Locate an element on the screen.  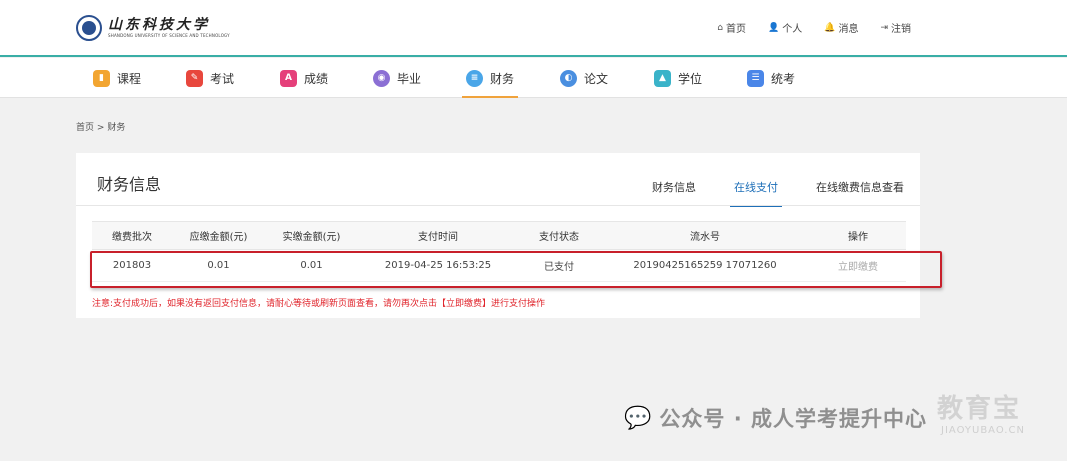
module-exam: ✎ 考试 is located at coordinates (210, 78).